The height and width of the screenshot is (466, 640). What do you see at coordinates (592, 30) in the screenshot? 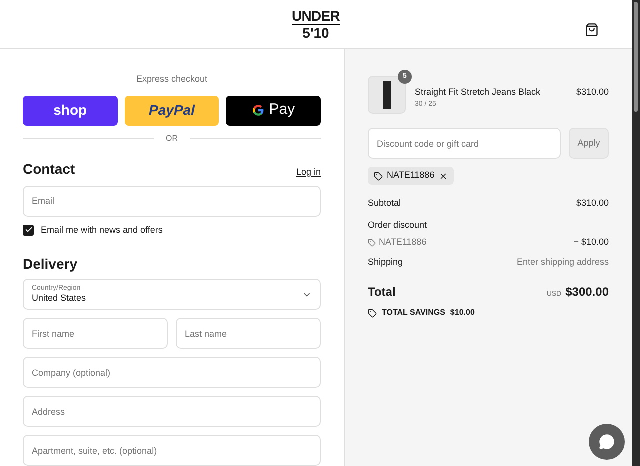
I see `shopping-bag-icon` at bounding box center [592, 30].